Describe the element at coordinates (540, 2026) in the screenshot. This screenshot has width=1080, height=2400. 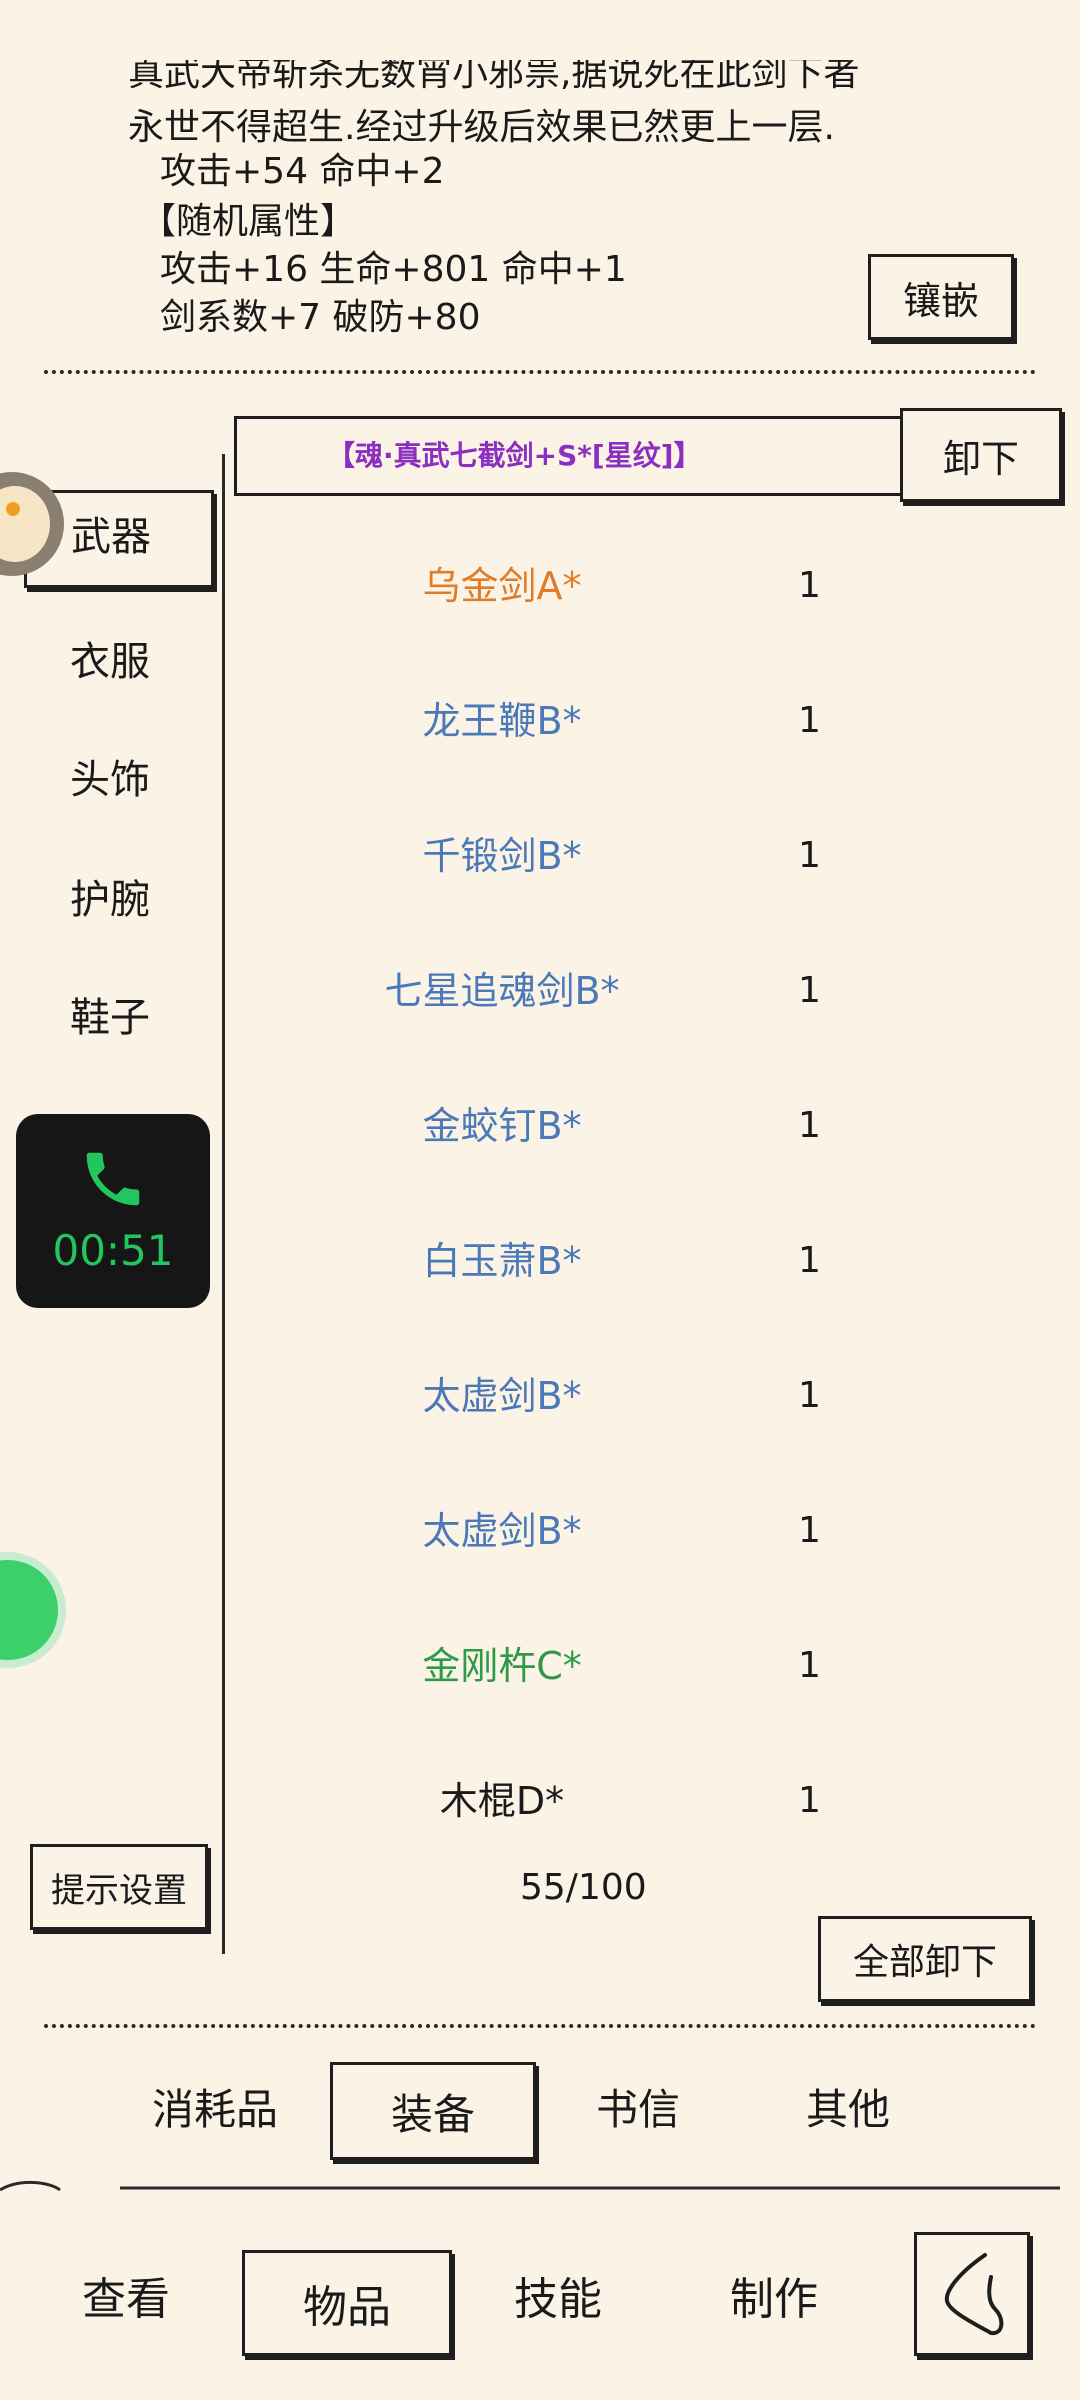
I see `divider-bottom` at that location.